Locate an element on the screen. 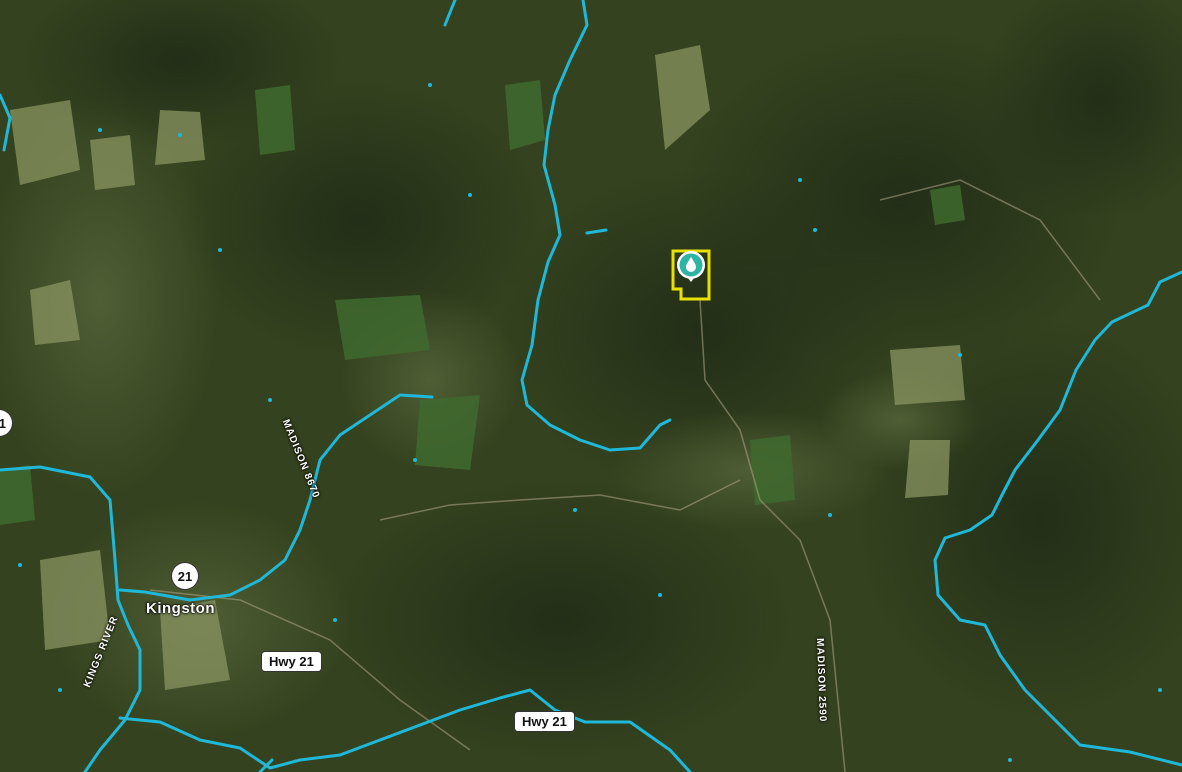 This screenshot has height=772, width=1182. hwy-21-shield-south: Hwy 21 is located at coordinates (544, 721).